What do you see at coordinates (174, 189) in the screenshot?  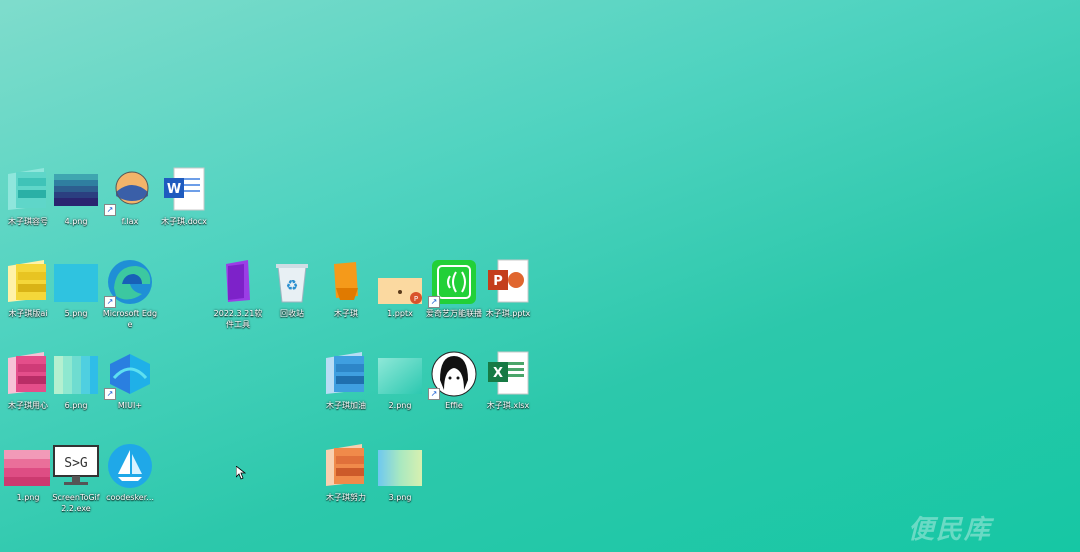 I see `svg-text: W` at bounding box center [174, 189].